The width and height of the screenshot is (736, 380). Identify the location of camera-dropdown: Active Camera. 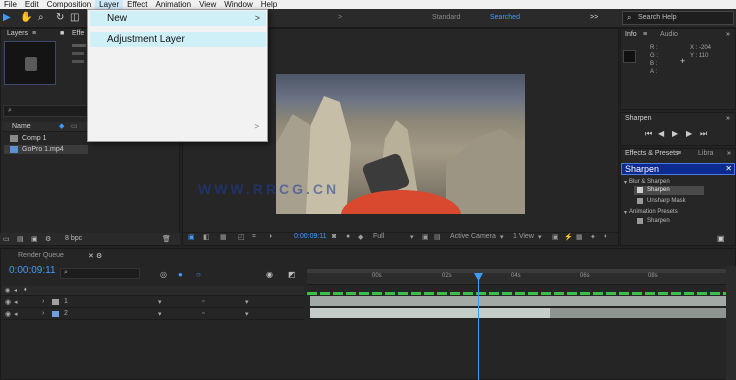
(473, 236).